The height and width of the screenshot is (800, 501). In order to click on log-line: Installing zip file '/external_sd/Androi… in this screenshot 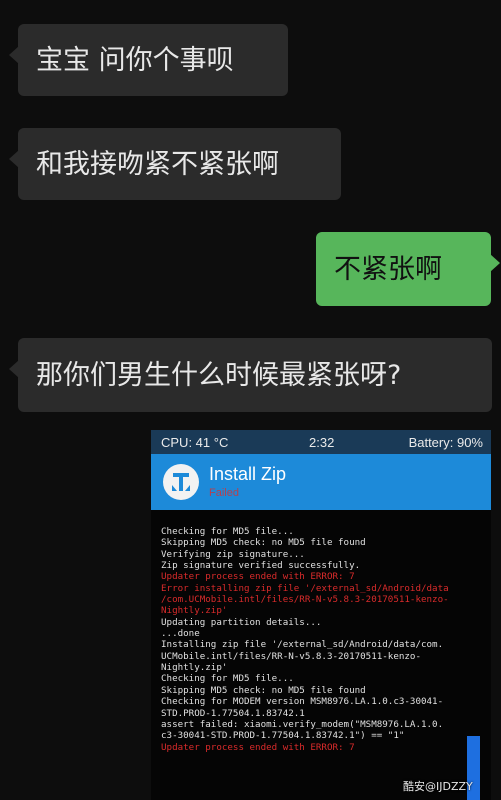, I will do `click(302, 645)`.